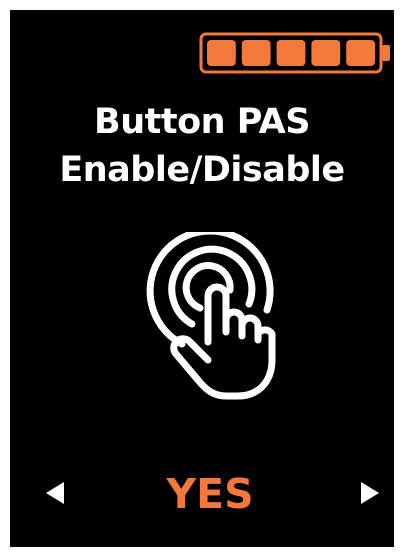  Describe the element at coordinates (202, 122) in the screenshot. I see `page-title-line-1: Button PAS` at that location.